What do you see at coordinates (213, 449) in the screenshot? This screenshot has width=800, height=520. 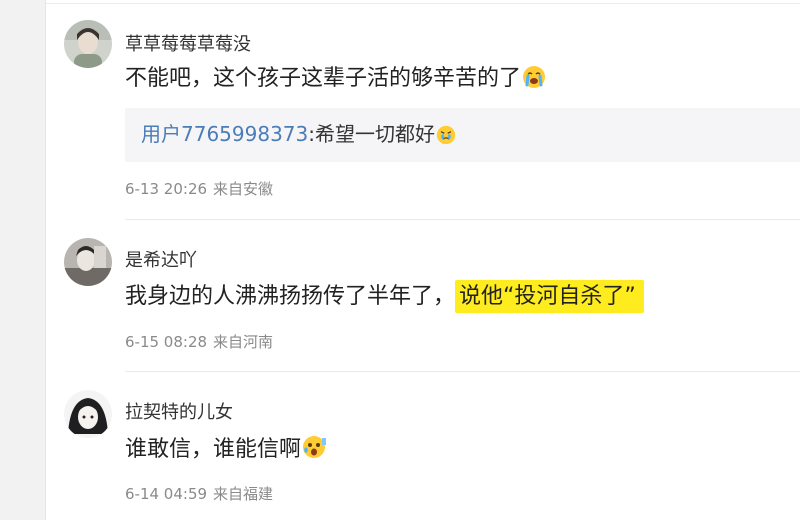 I see `comment-text-body: 谁敢信，谁能信啊` at bounding box center [213, 449].